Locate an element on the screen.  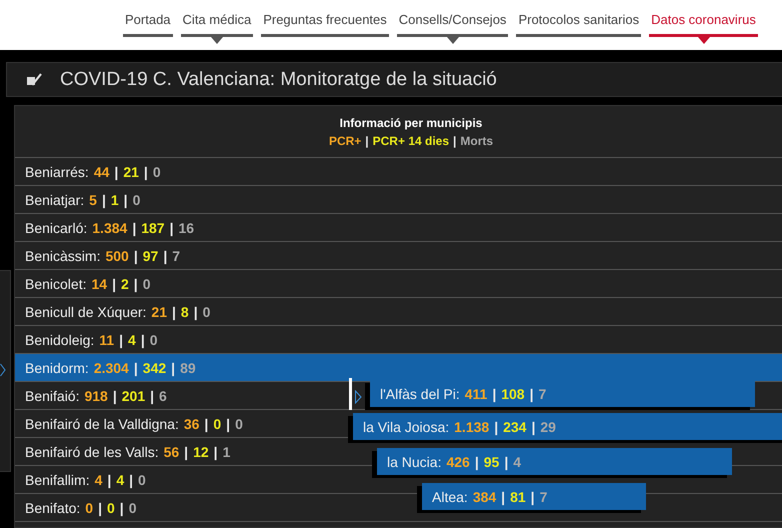
municipality-row: Beniarrés: 44 | 21 | 0 is located at coordinates (398, 172).